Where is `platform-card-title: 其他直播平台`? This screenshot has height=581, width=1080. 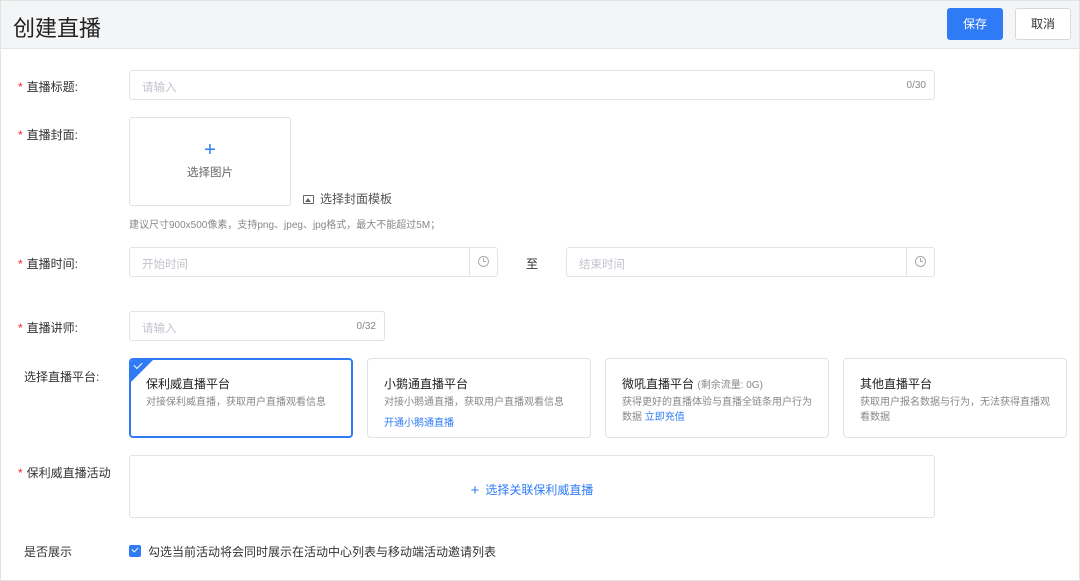
platform-card-title: 其他直播平台 is located at coordinates (896, 384).